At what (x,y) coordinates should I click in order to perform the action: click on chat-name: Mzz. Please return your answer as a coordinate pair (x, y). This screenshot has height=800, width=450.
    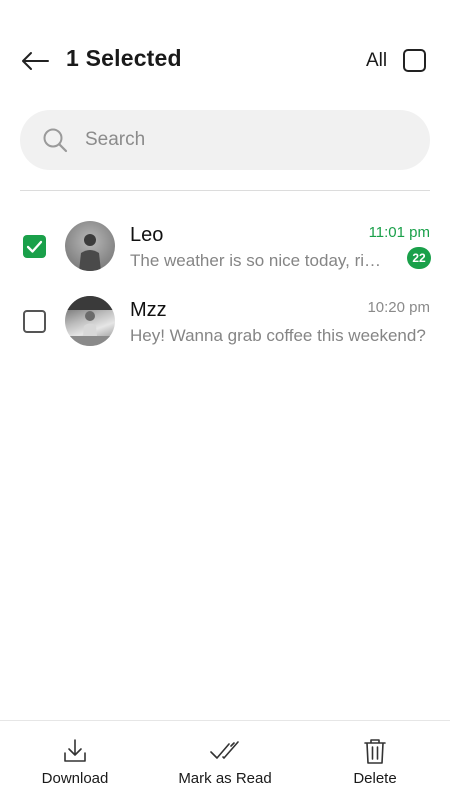
    Looking at the image, I should click on (148, 310).